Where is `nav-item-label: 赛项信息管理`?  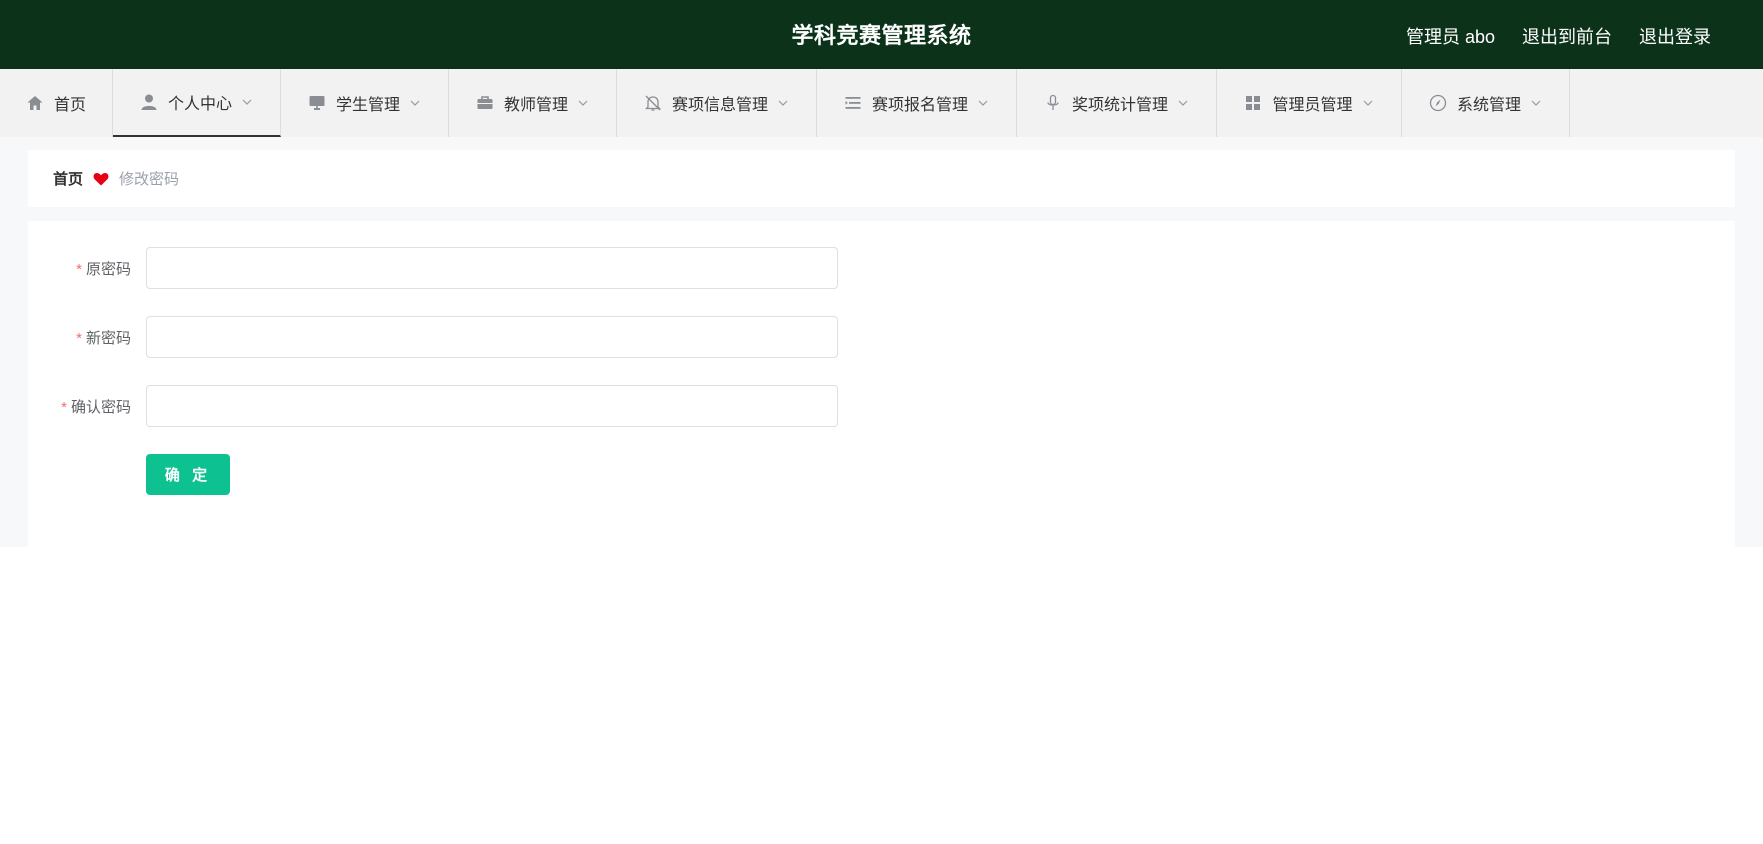 nav-item-label: 赛项信息管理 is located at coordinates (719, 105).